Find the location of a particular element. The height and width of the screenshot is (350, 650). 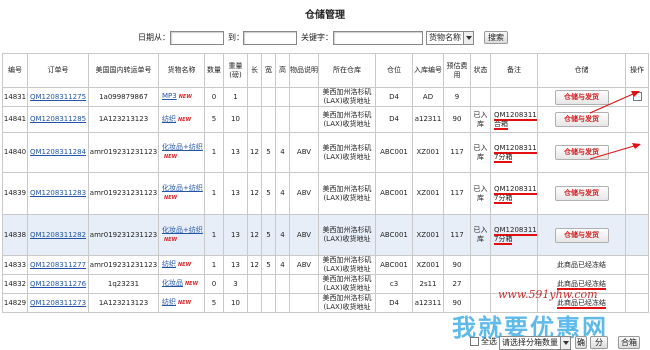

cell-order: QM1208311284 is located at coordinates (58, 152).